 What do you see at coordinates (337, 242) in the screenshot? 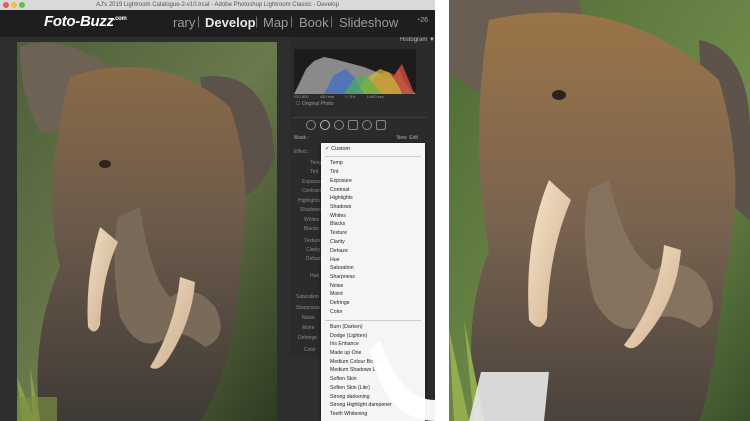
I see `menu-item-clarity: Clarity` at bounding box center [337, 242].